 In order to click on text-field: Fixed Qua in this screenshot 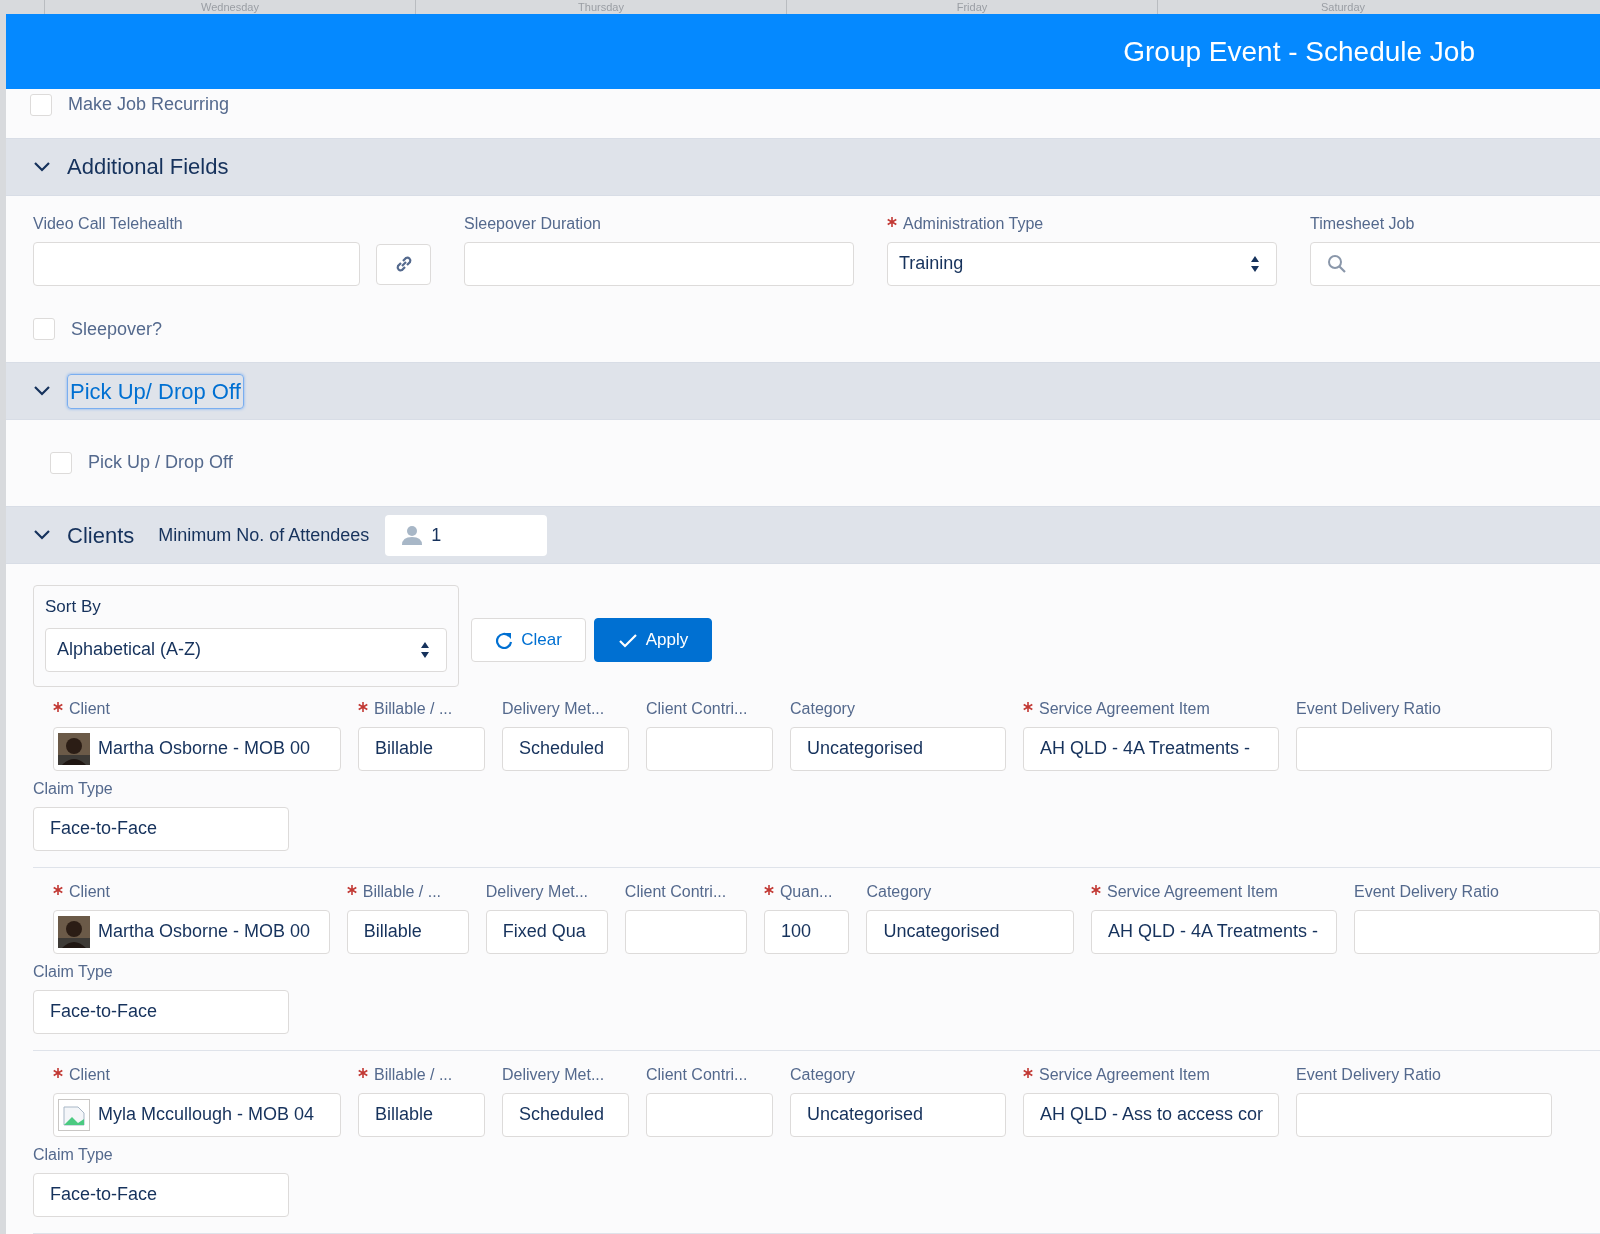, I will do `click(546, 932)`.